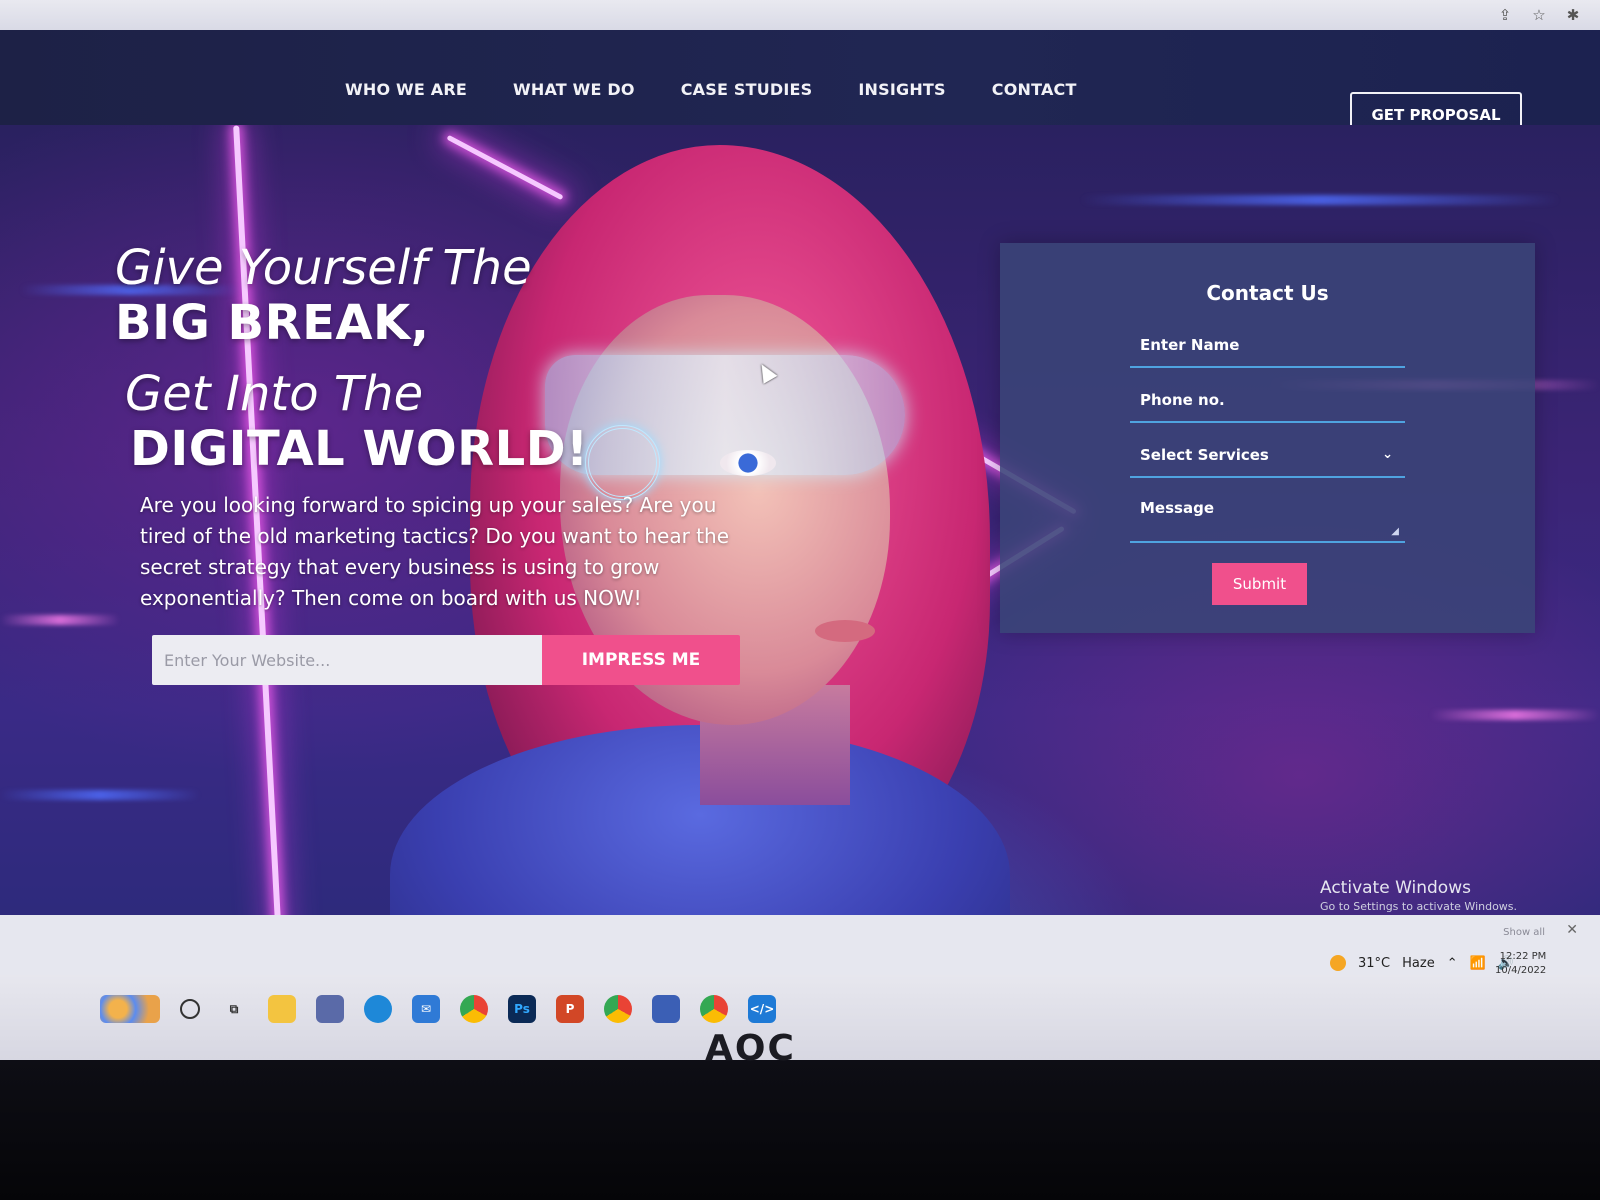  I want to click on clock-time: 12:22 PM, so click(1523, 956).